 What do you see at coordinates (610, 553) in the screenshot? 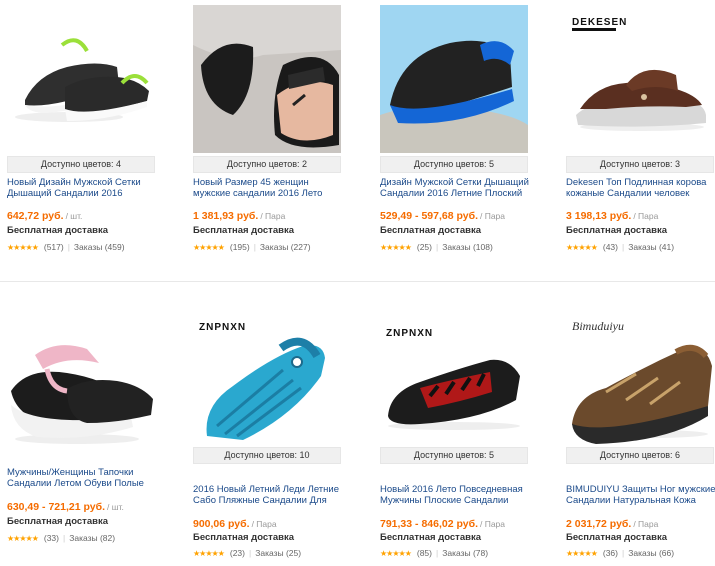
I see `review-count: (36)` at bounding box center [610, 553].